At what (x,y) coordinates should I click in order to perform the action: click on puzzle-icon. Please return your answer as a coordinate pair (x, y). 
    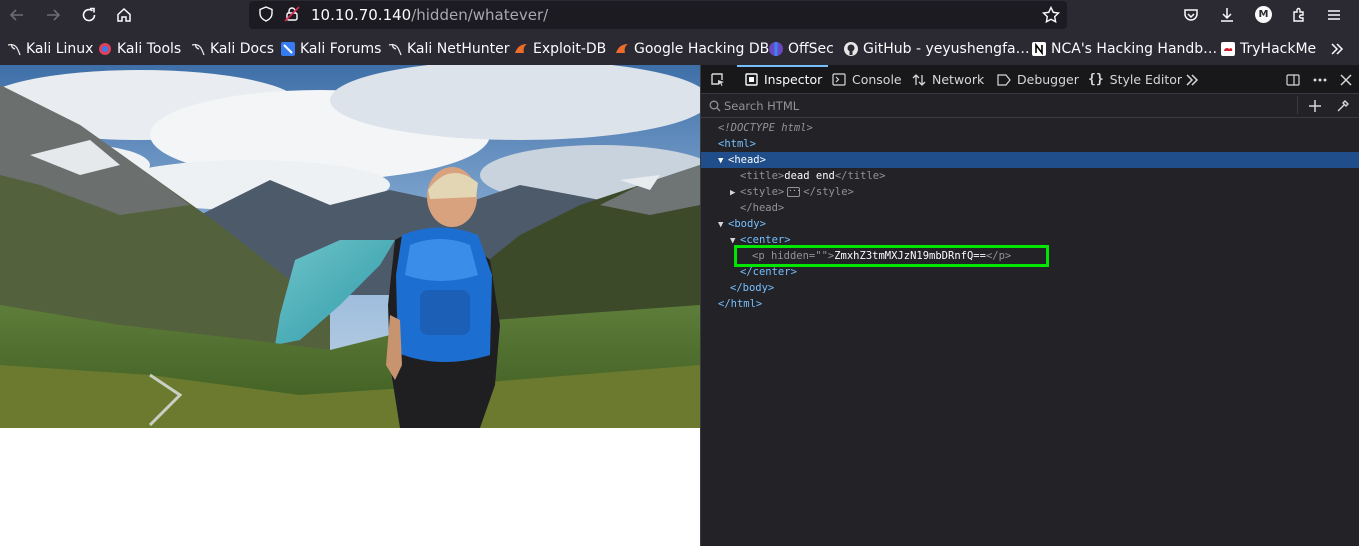
    Looking at the image, I should click on (1298, 14).